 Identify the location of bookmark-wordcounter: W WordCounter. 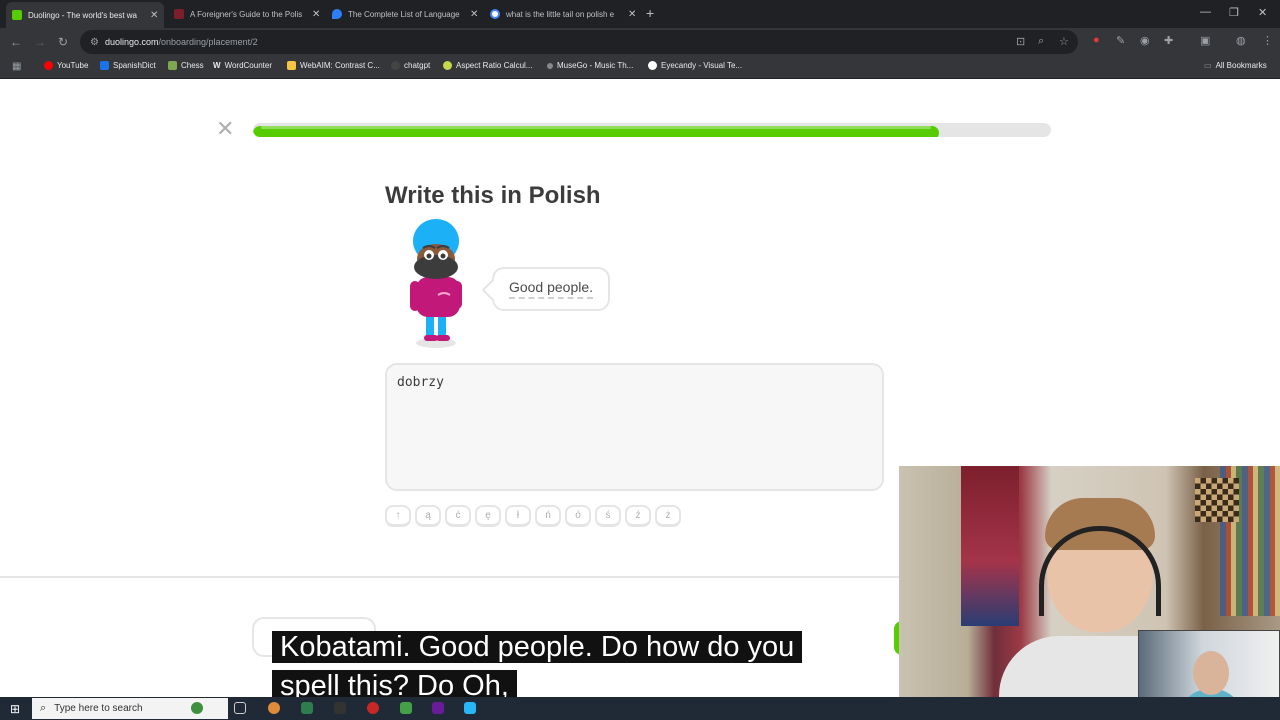
(242, 65).